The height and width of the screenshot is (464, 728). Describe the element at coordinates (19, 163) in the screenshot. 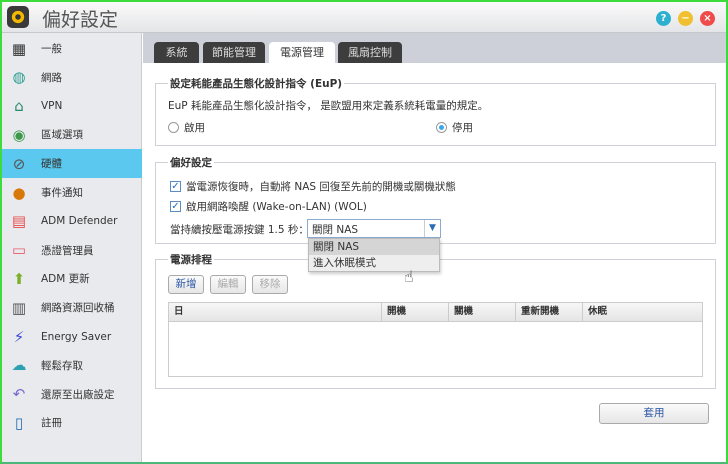

I see `hardware-icon: ⊘` at that location.